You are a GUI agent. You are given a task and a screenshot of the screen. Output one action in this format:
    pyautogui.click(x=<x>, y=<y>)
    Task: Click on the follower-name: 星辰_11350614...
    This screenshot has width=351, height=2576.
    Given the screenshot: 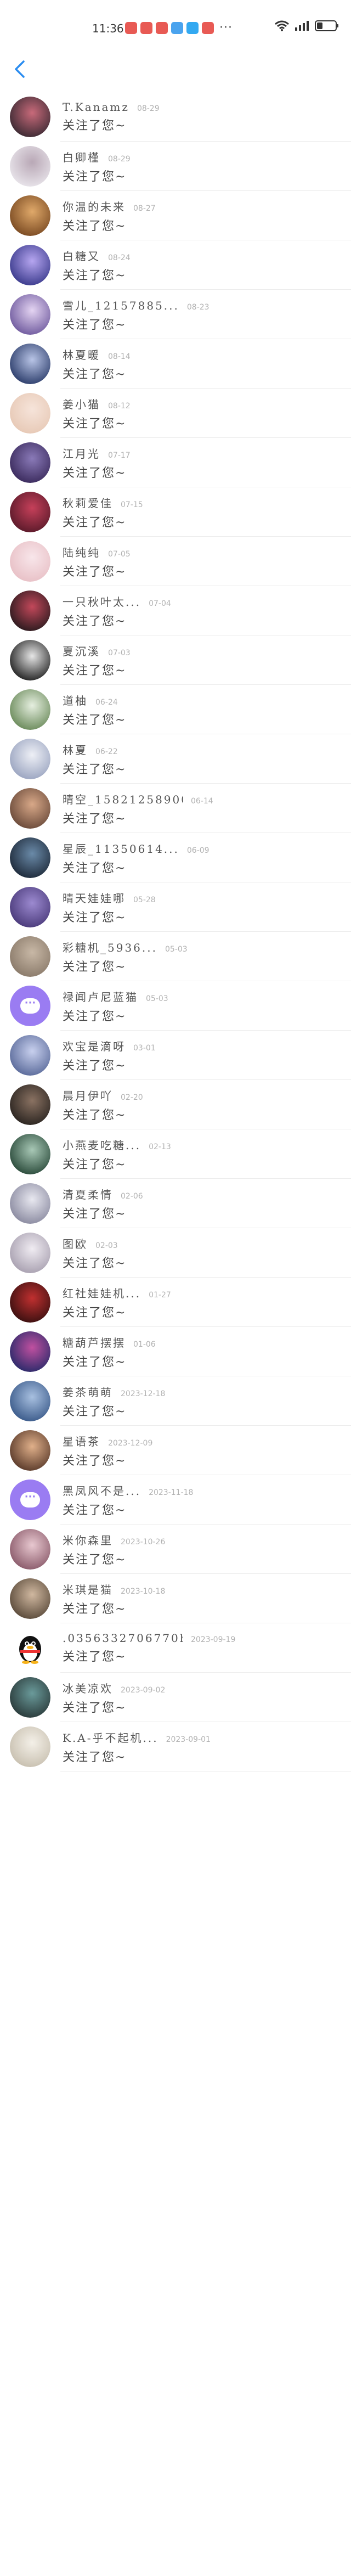 What is the action you would take?
    pyautogui.click(x=121, y=848)
    